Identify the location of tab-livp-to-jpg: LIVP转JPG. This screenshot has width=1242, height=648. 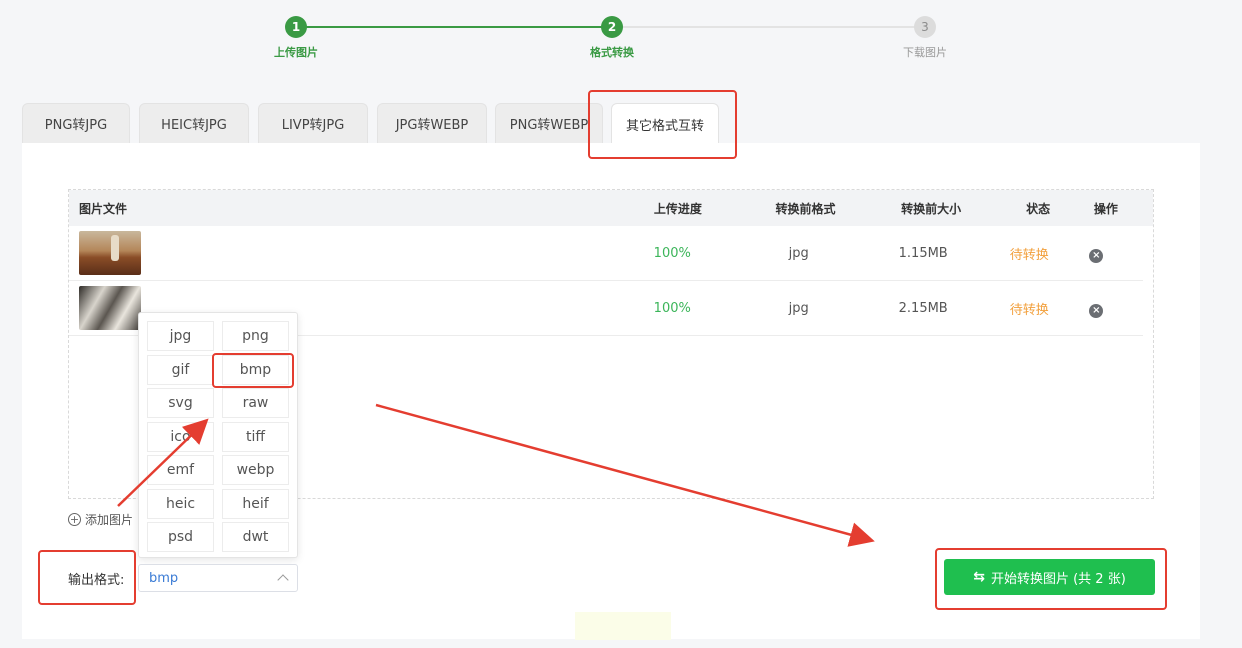
(313, 123).